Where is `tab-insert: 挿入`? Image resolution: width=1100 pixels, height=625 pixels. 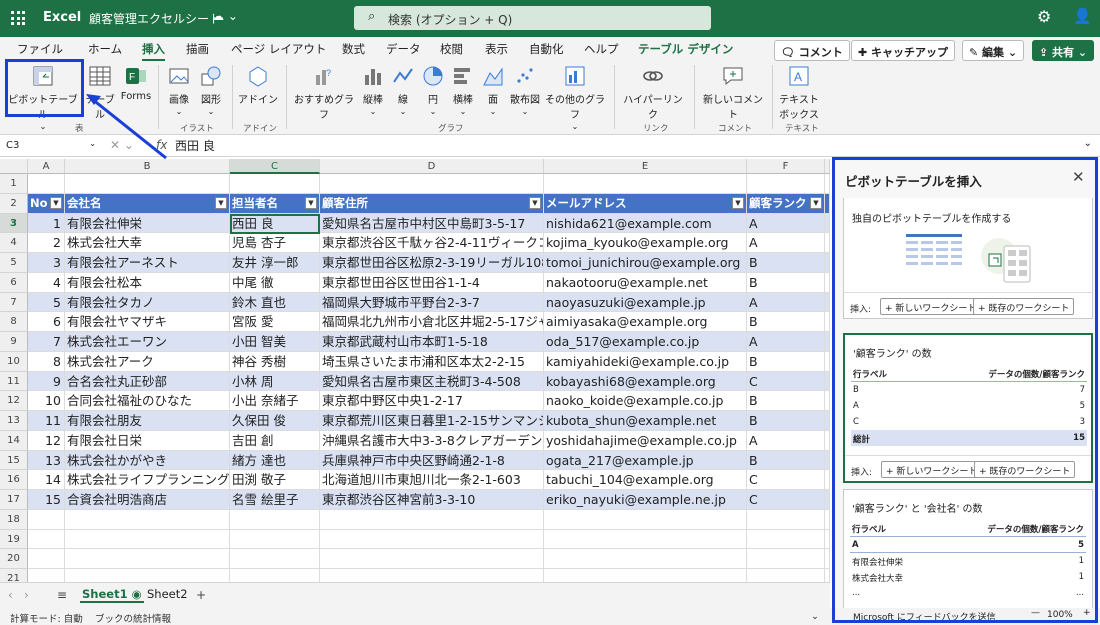
tab-insert: 挿入 is located at coordinates (153, 51).